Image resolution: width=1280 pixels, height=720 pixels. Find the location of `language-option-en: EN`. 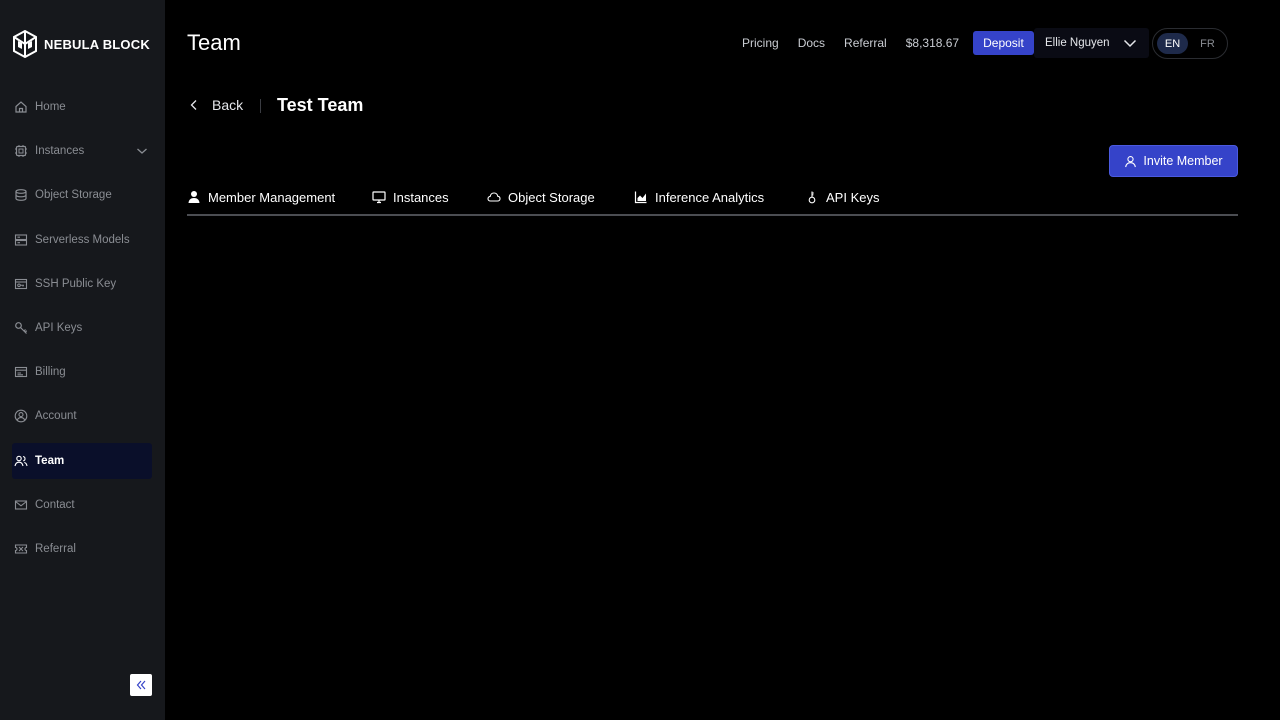

language-option-en: EN is located at coordinates (1172, 43).